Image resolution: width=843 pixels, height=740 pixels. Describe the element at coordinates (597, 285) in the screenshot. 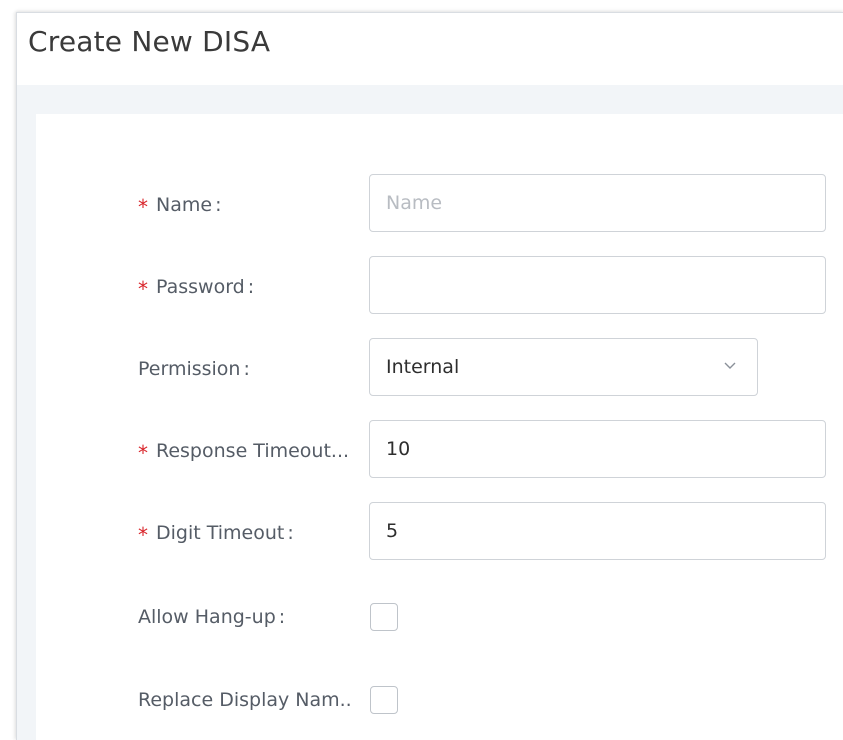

I see `password-input` at that location.